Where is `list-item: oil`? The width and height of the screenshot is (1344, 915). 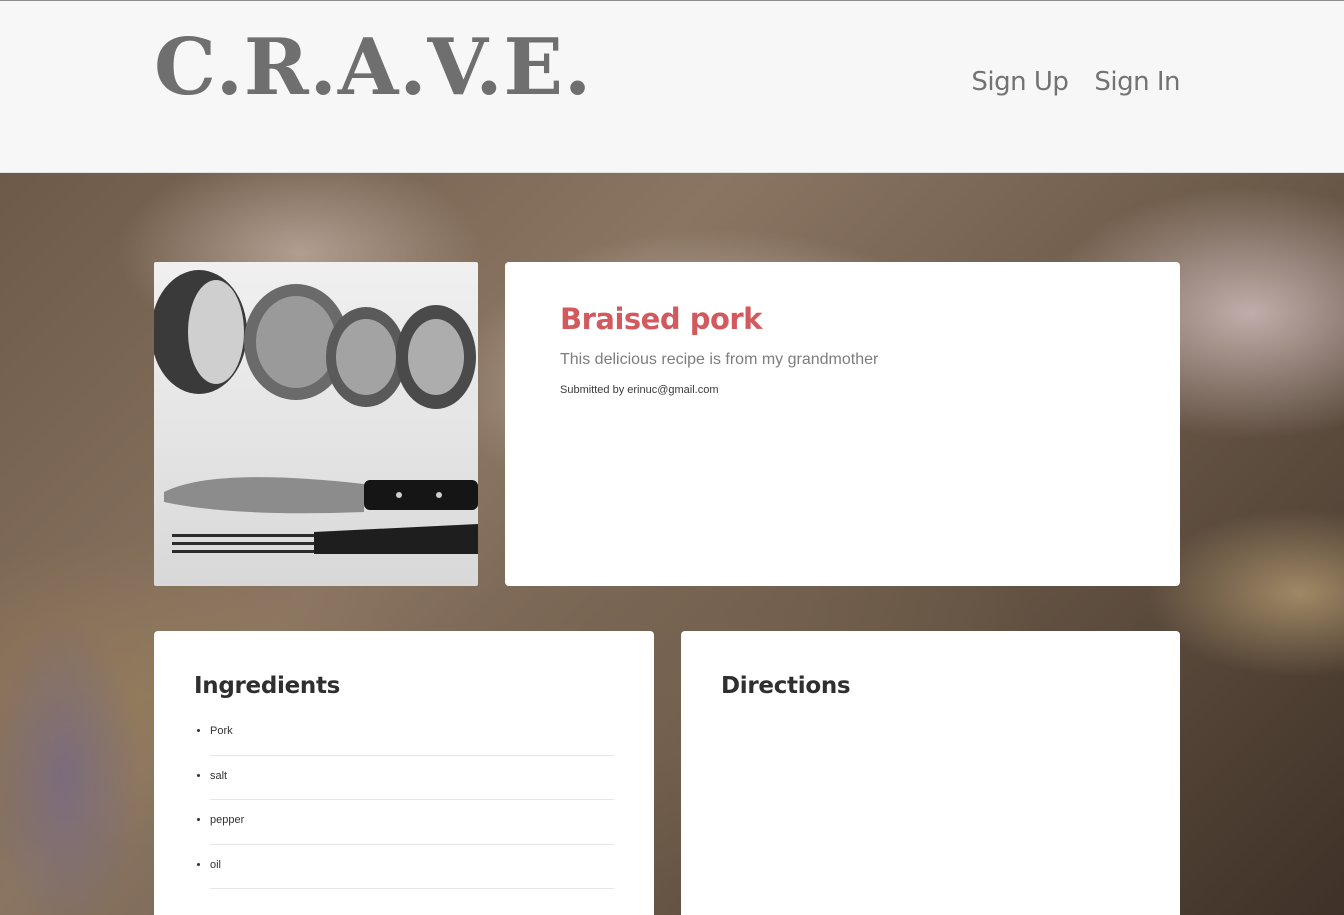
list-item: oil is located at coordinates (405, 867).